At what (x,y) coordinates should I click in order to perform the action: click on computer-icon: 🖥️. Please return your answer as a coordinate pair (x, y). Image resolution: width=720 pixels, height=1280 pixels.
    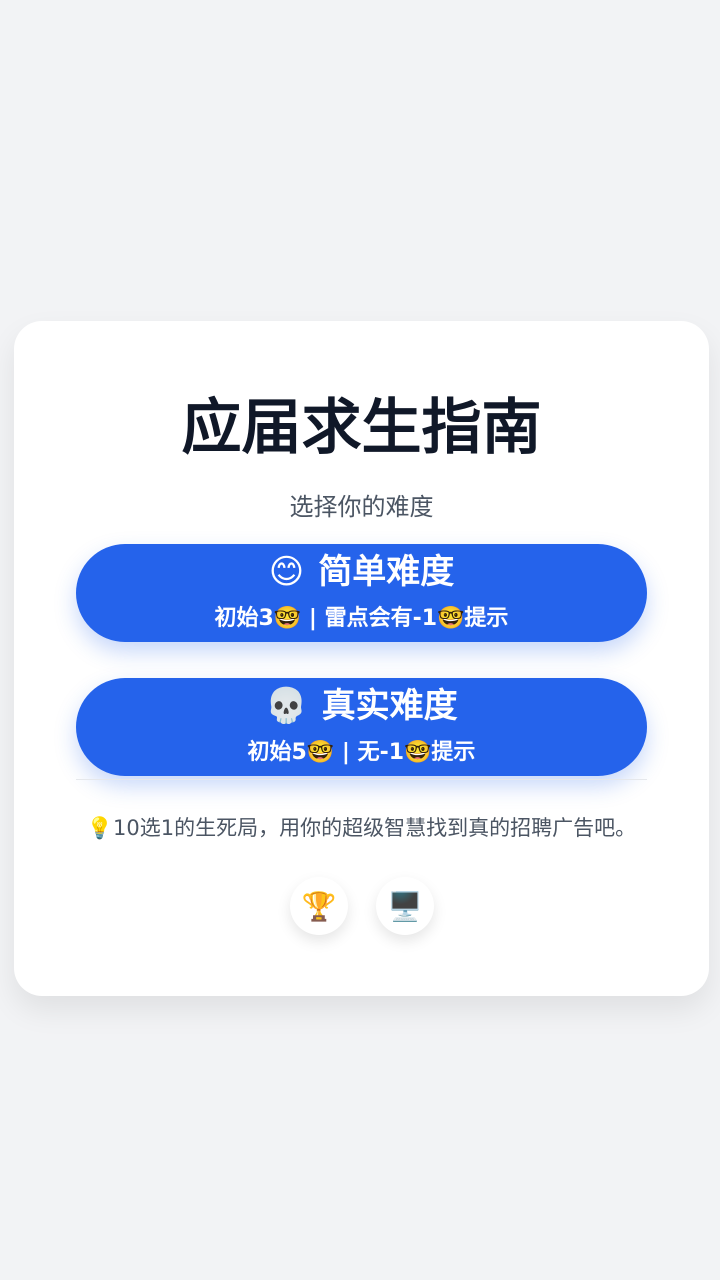
    Looking at the image, I should click on (405, 906).